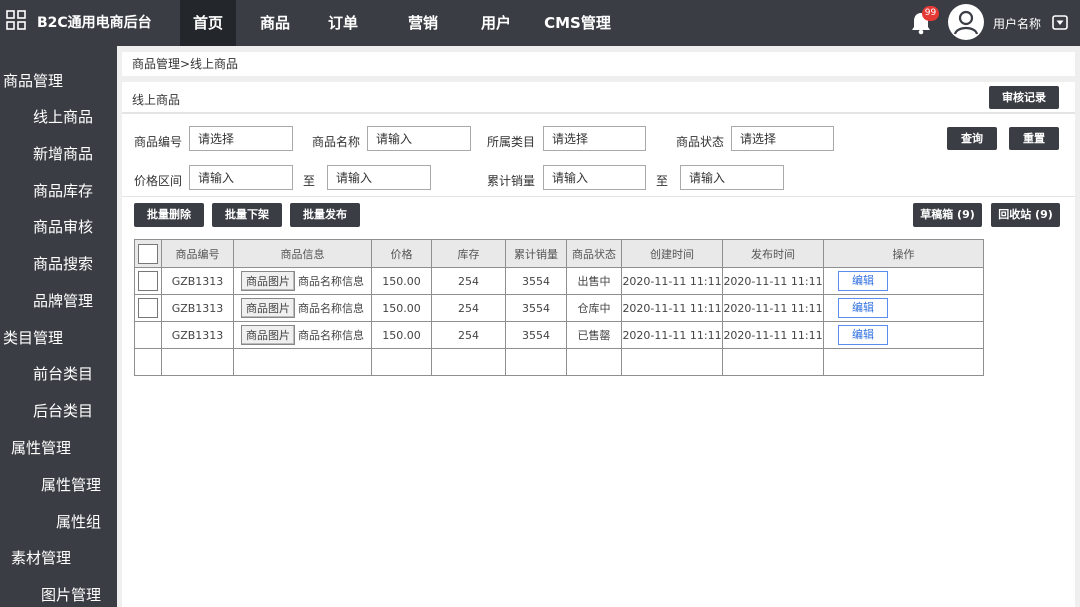  Describe the element at coordinates (782, 138) in the screenshot. I see `status-select` at that location.